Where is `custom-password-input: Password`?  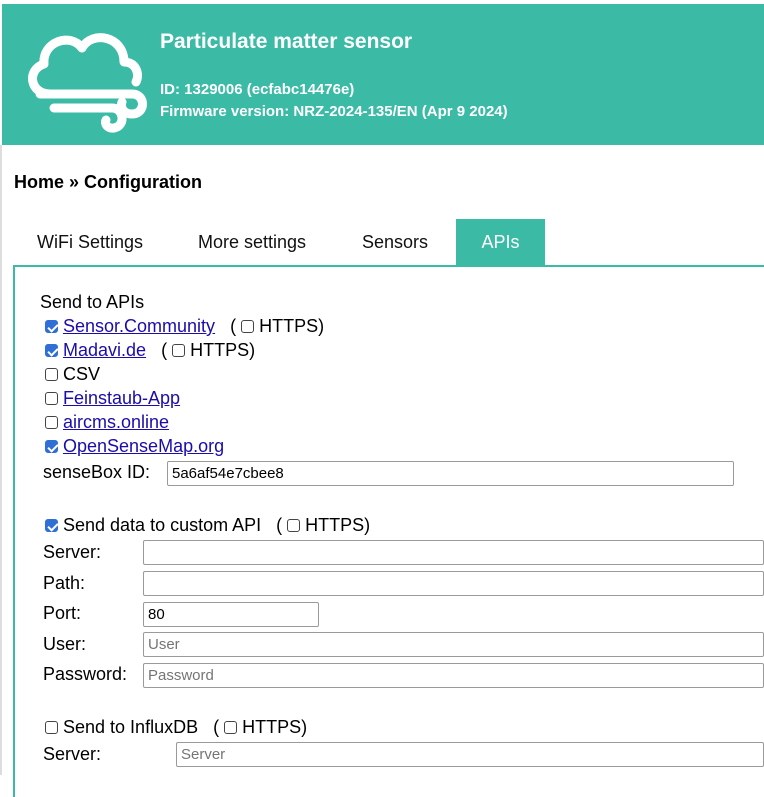 custom-password-input: Password is located at coordinates (453, 675).